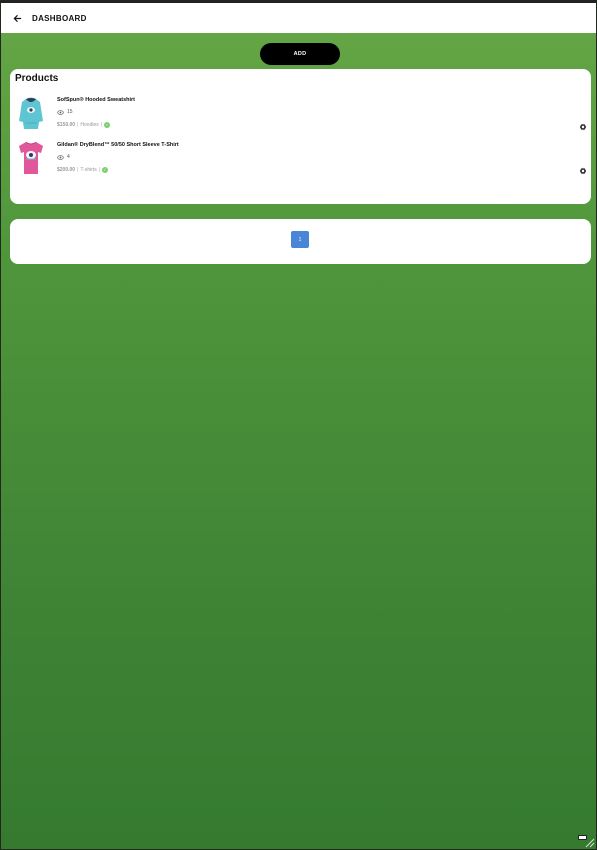 This screenshot has height=850, width=597. What do you see at coordinates (66, 170) in the screenshot?
I see `product-price: $200.00` at bounding box center [66, 170].